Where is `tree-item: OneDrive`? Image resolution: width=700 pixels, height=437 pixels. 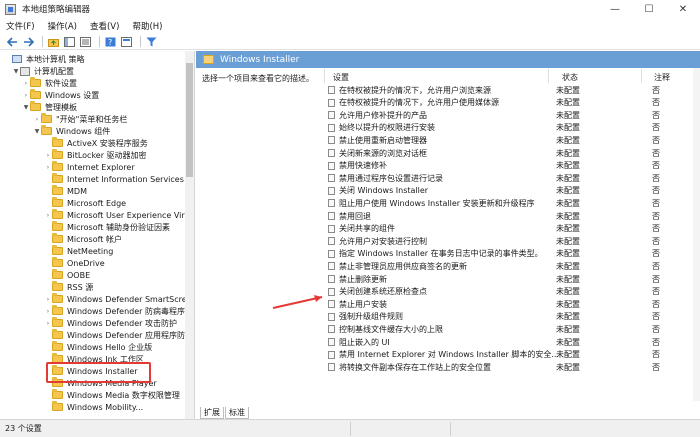
tree-item: OneDrive is located at coordinates (74, 263).